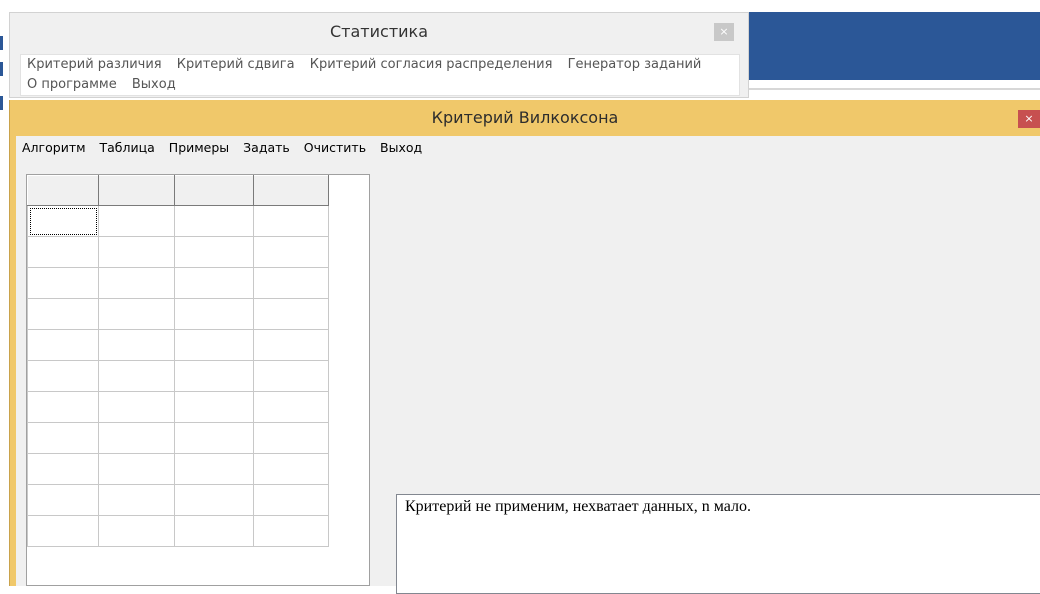  I want to click on menu-item-table: Таблица, so click(127, 147).